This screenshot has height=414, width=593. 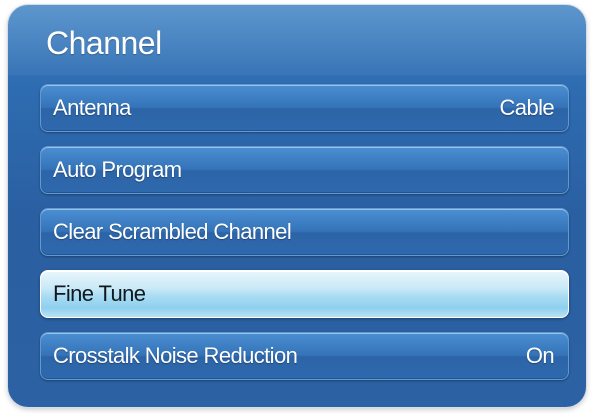 I want to click on menu-item-fine-tune: Fine Tune, so click(x=304, y=294).